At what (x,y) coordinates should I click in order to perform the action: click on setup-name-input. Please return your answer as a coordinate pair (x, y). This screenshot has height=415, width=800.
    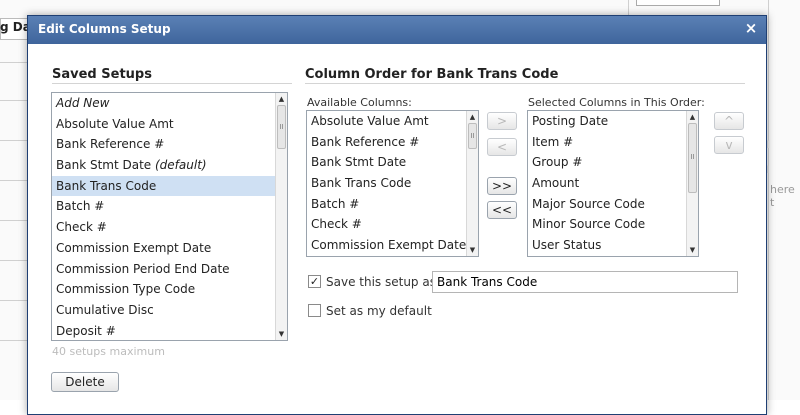
    Looking at the image, I should click on (585, 282).